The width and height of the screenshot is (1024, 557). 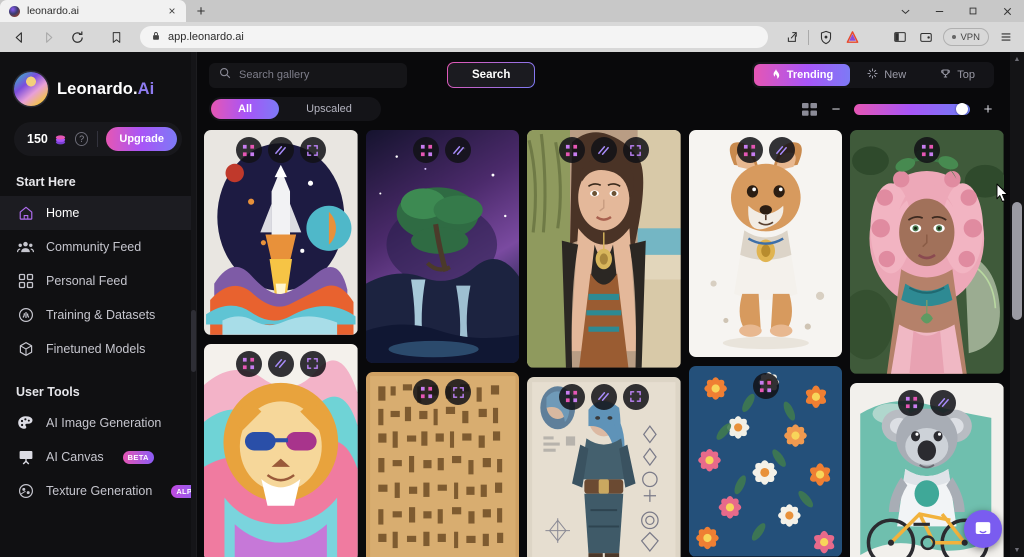 I want to click on tab-label: Top, so click(x=966, y=75).